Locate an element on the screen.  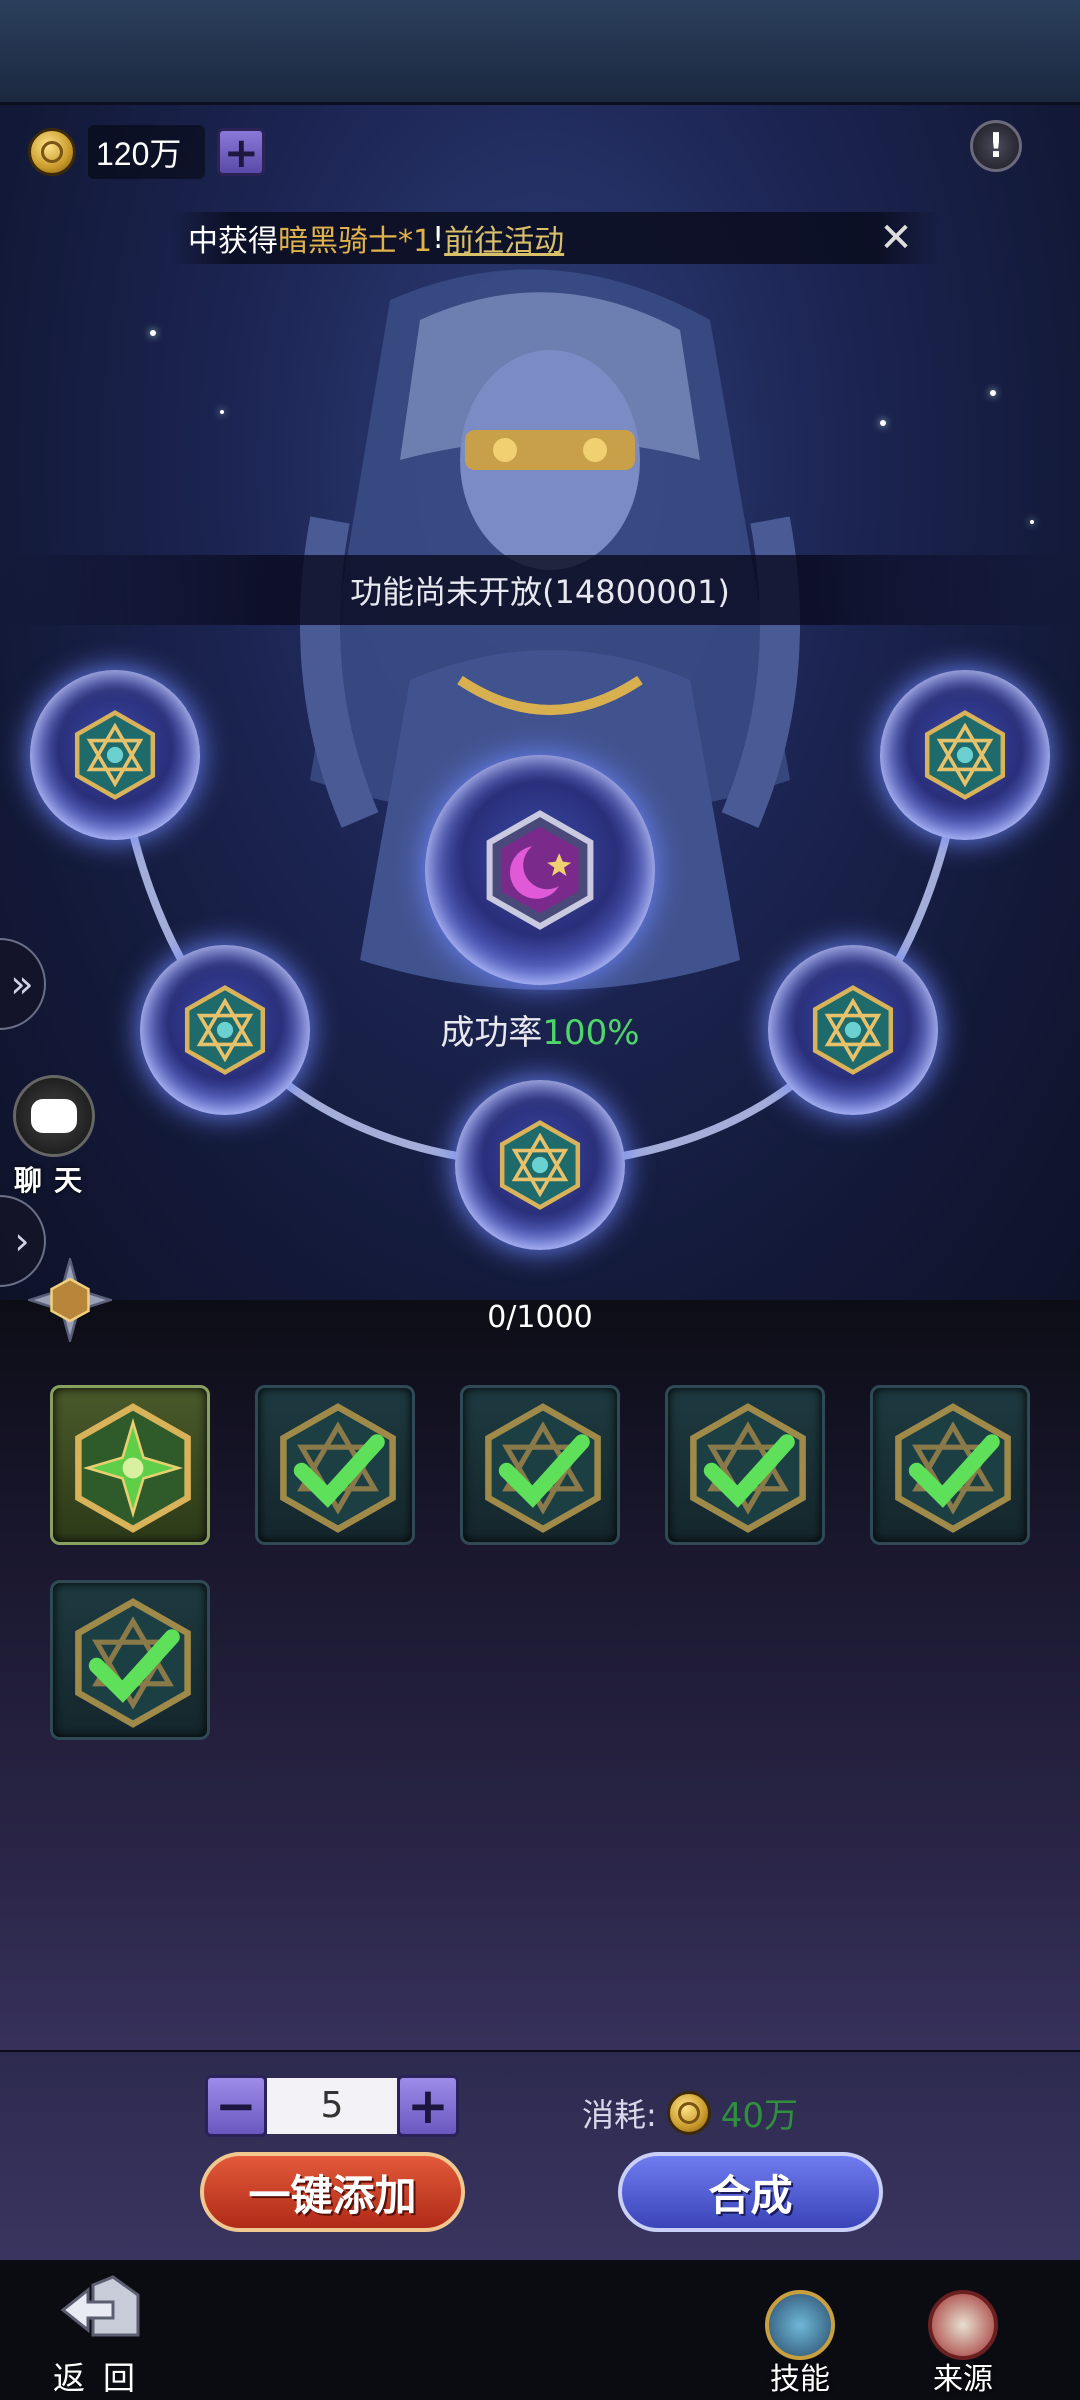
quantity-value: 5 is located at coordinates (332, 2106).